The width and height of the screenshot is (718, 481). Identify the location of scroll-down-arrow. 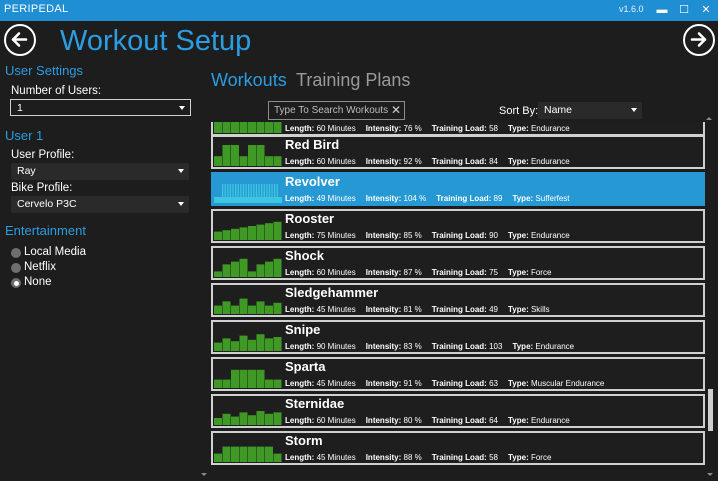
(710, 474).